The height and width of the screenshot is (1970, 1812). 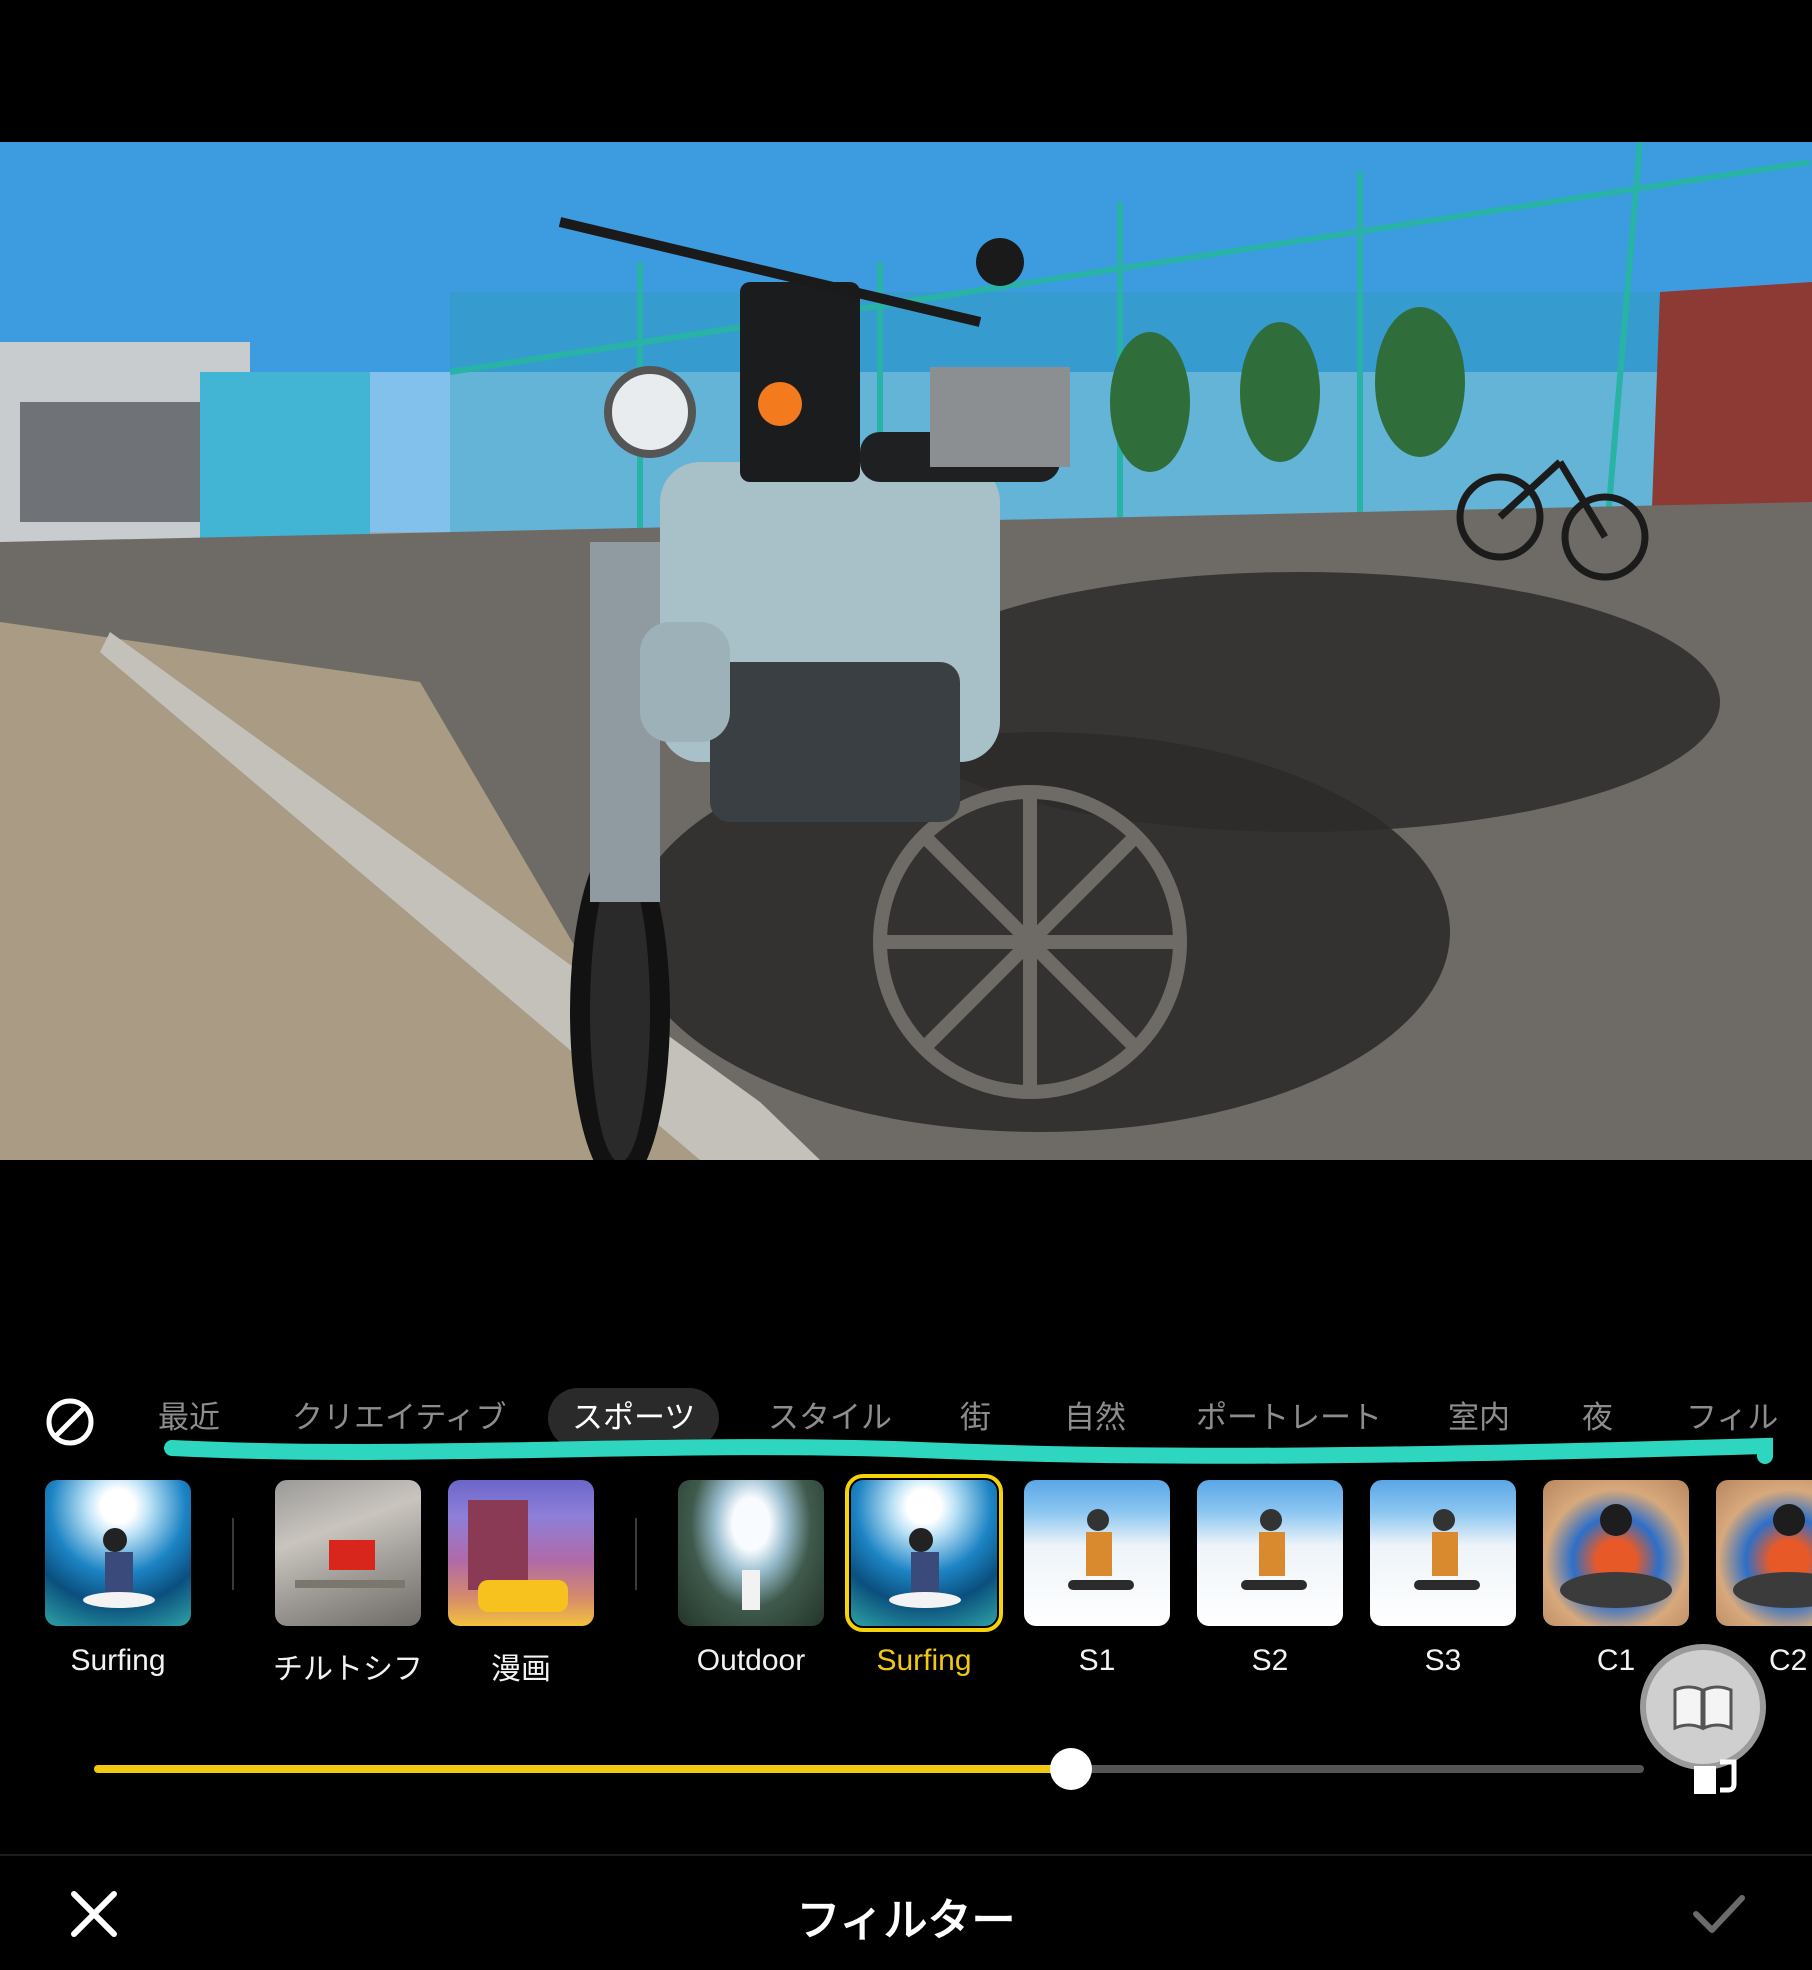 What do you see at coordinates (118, 1660) in the screenshot?
I see `filter-label: Surfing` at bounding box center [118, 1660].